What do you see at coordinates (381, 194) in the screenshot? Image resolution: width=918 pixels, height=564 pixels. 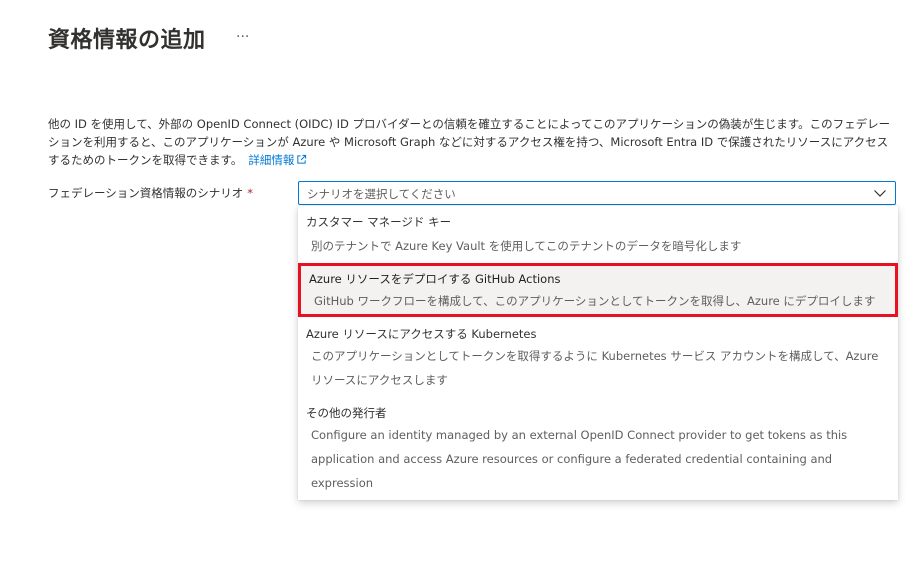 I see `scenario-dropdown-placeholder: シナリオを選択してください` at bounding box center [381, 194].